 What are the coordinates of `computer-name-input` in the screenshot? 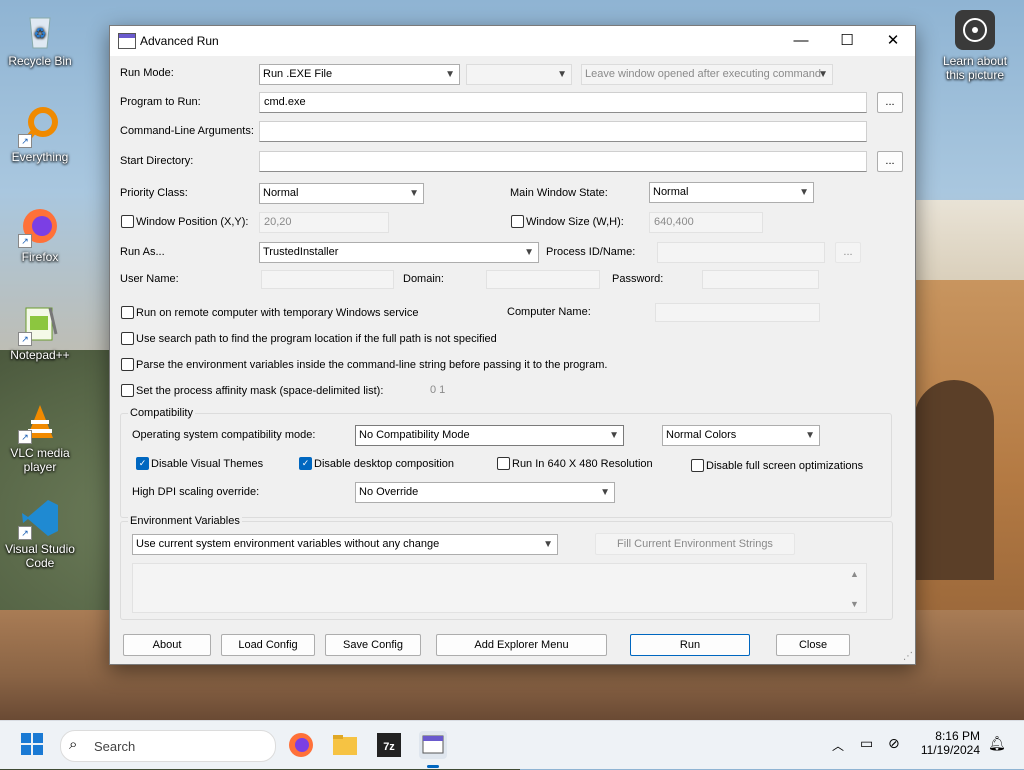 It's located at (737, 312).